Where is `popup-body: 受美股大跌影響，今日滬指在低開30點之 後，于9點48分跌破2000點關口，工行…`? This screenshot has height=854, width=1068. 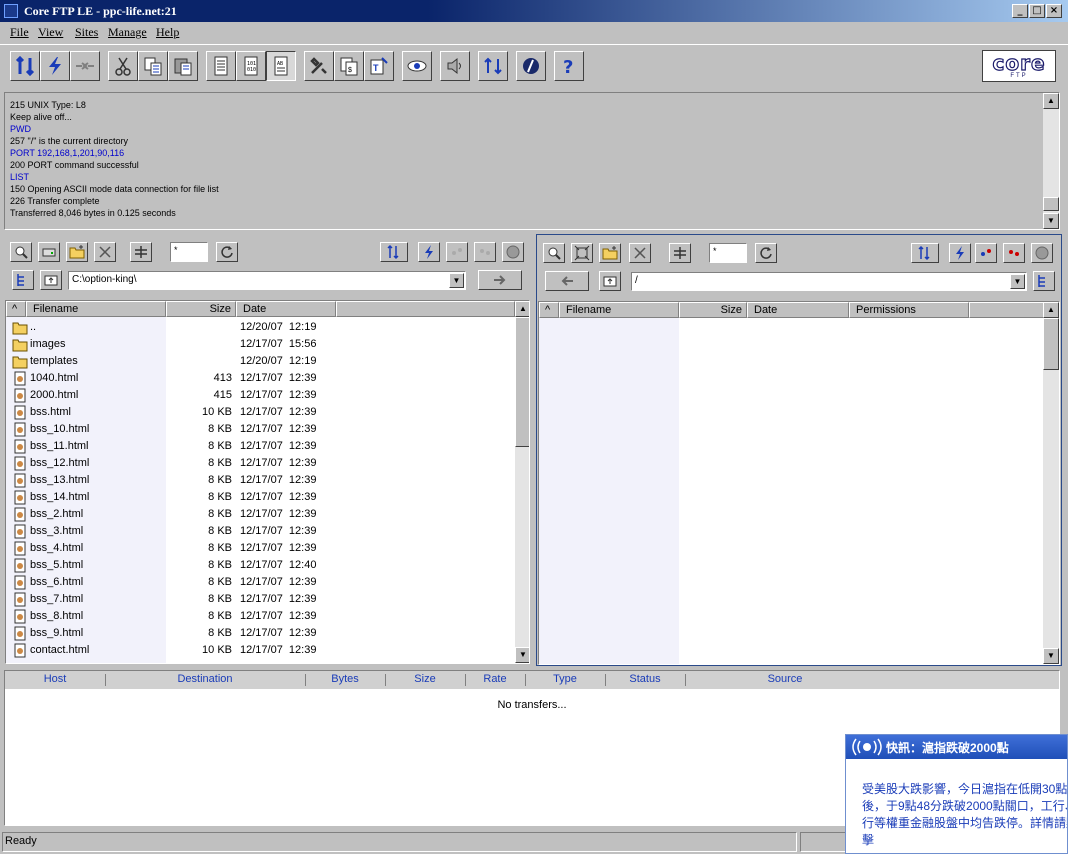
popup-body: 受美股大跌影響，今日滬指在低開30點之 後，于9點48分跌破2000點關口，工行… is located at coordinates (964, 815).